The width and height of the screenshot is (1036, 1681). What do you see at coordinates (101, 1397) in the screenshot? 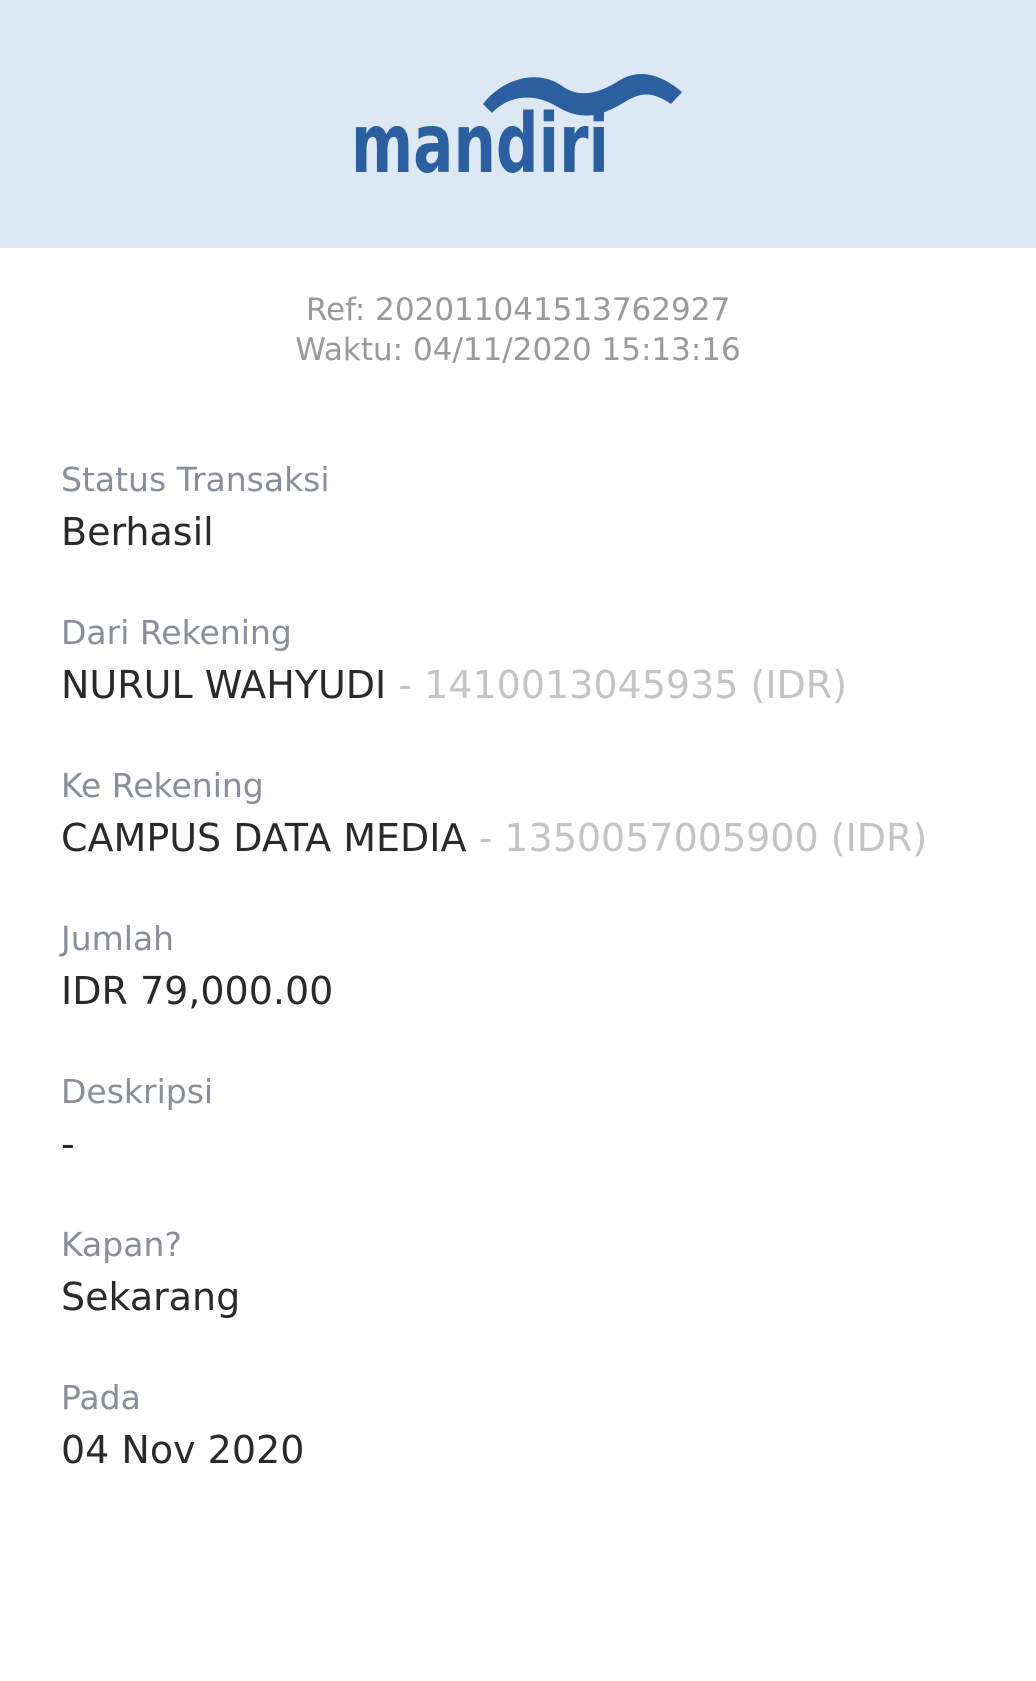
I see `date-label: Pada` at bounding box center [101, 1397].